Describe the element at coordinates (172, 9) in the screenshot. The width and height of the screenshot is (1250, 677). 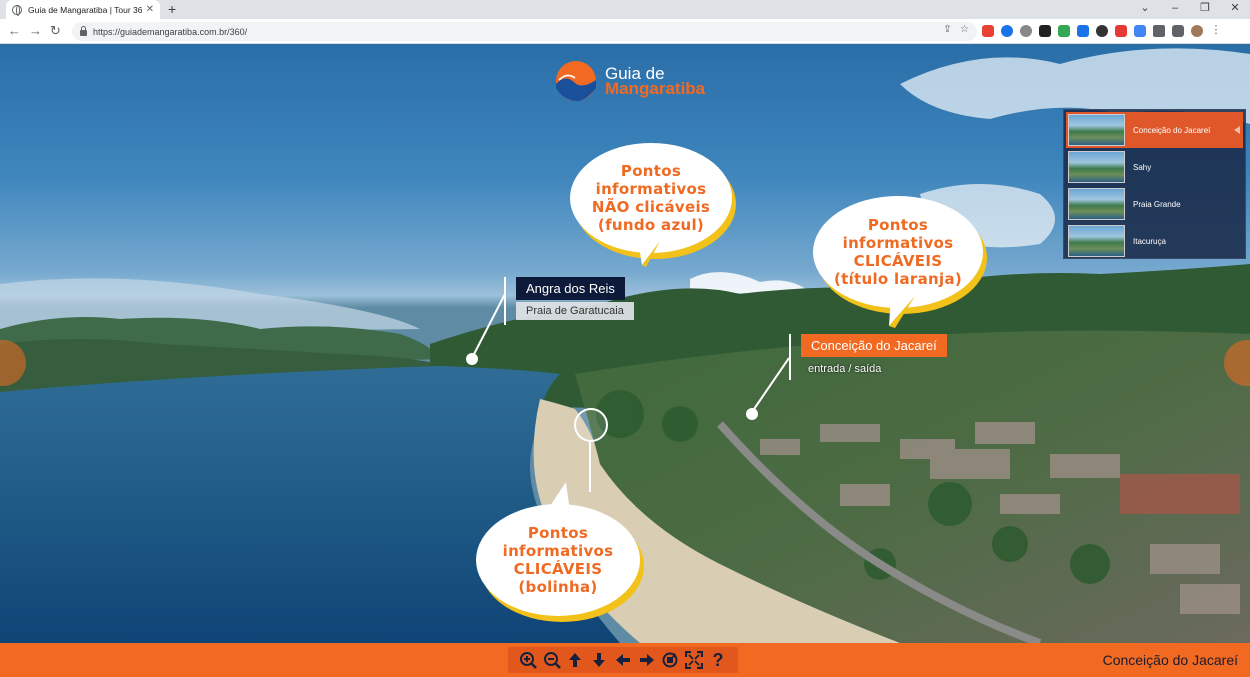
I see `new-tab-button: +` at that location.